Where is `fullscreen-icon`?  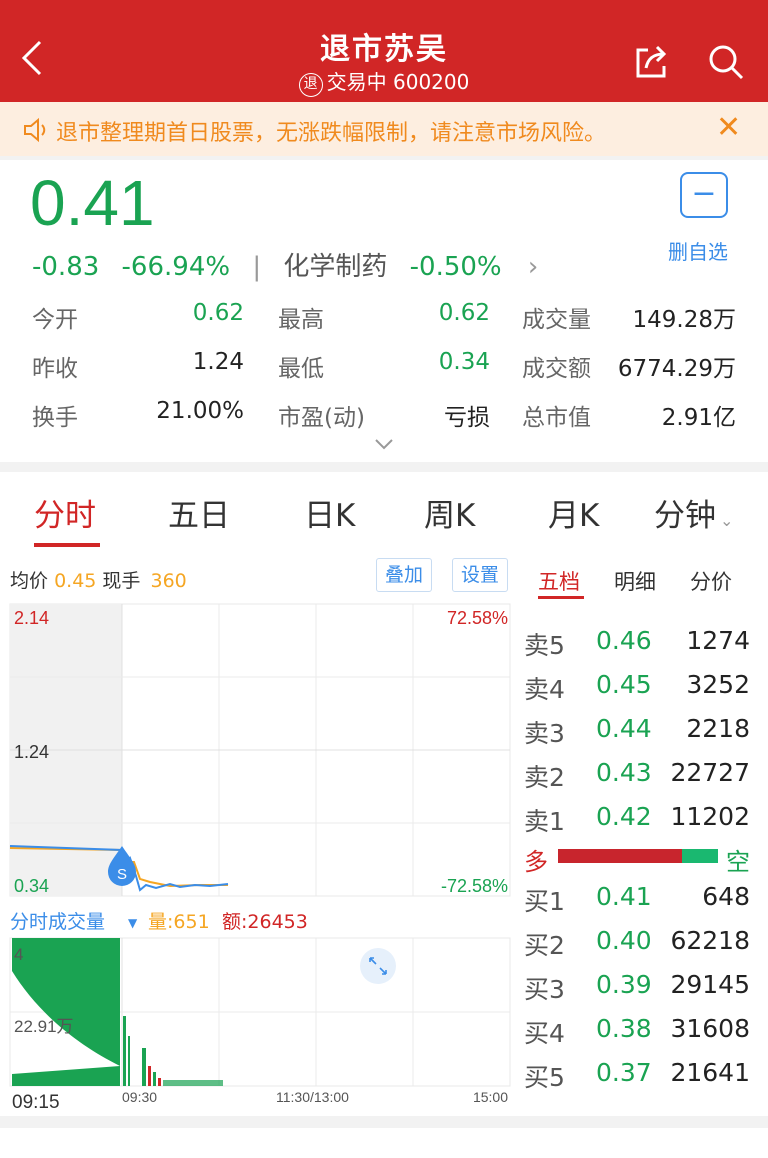 fullscreen-icon is located at coordinates (378, 966).